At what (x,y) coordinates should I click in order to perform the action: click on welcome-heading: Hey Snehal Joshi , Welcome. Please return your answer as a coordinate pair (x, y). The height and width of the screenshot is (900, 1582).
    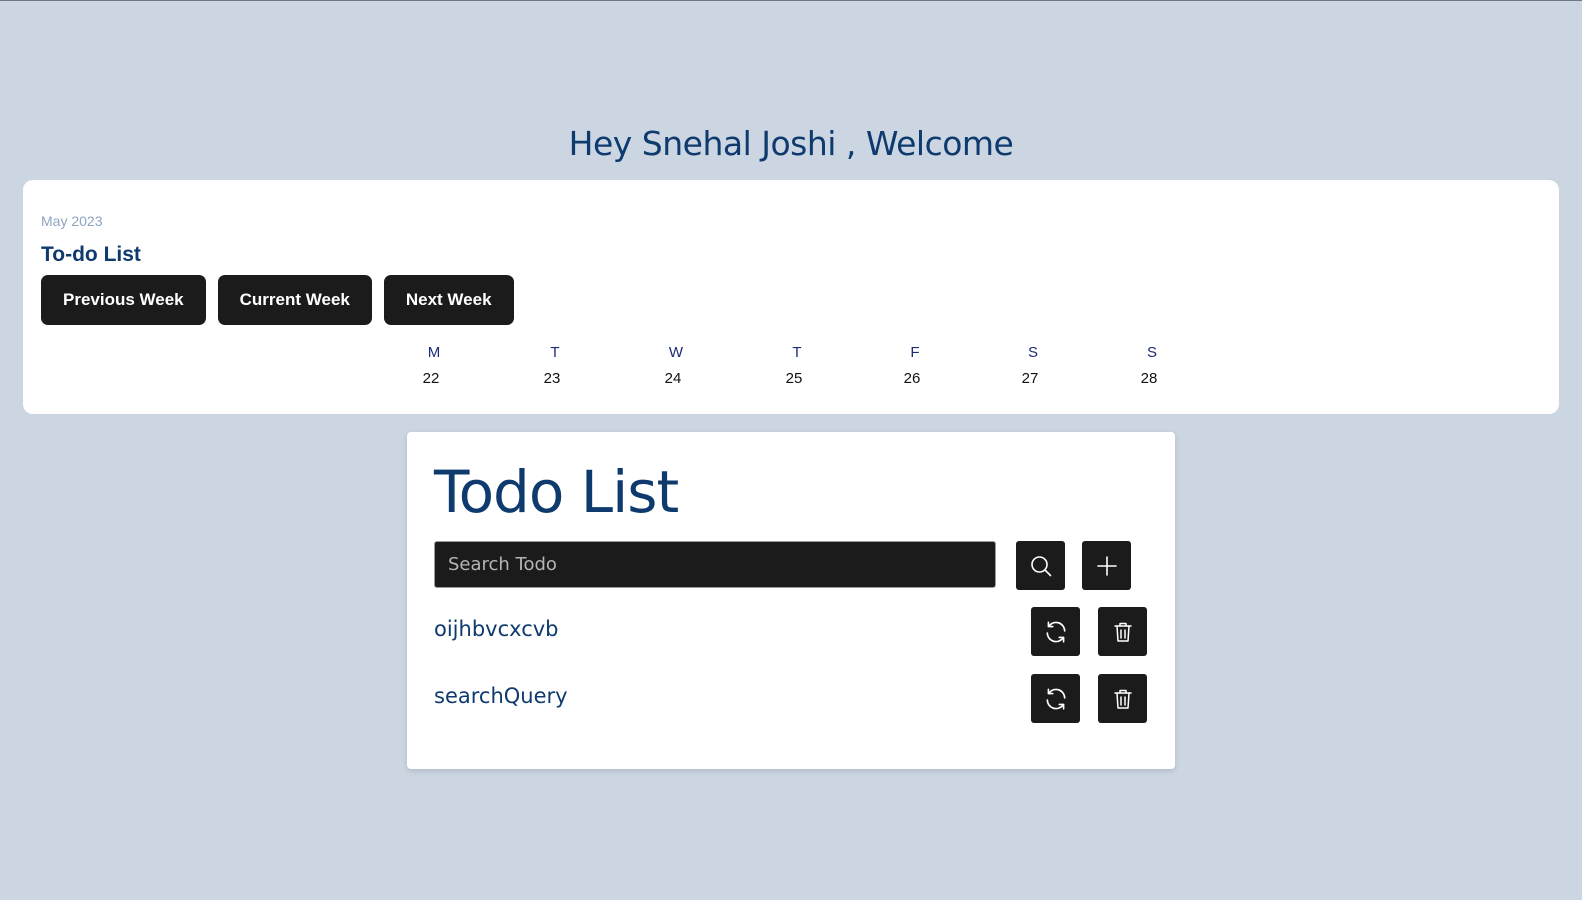
    Looking at the image, I should click on (791, 143).